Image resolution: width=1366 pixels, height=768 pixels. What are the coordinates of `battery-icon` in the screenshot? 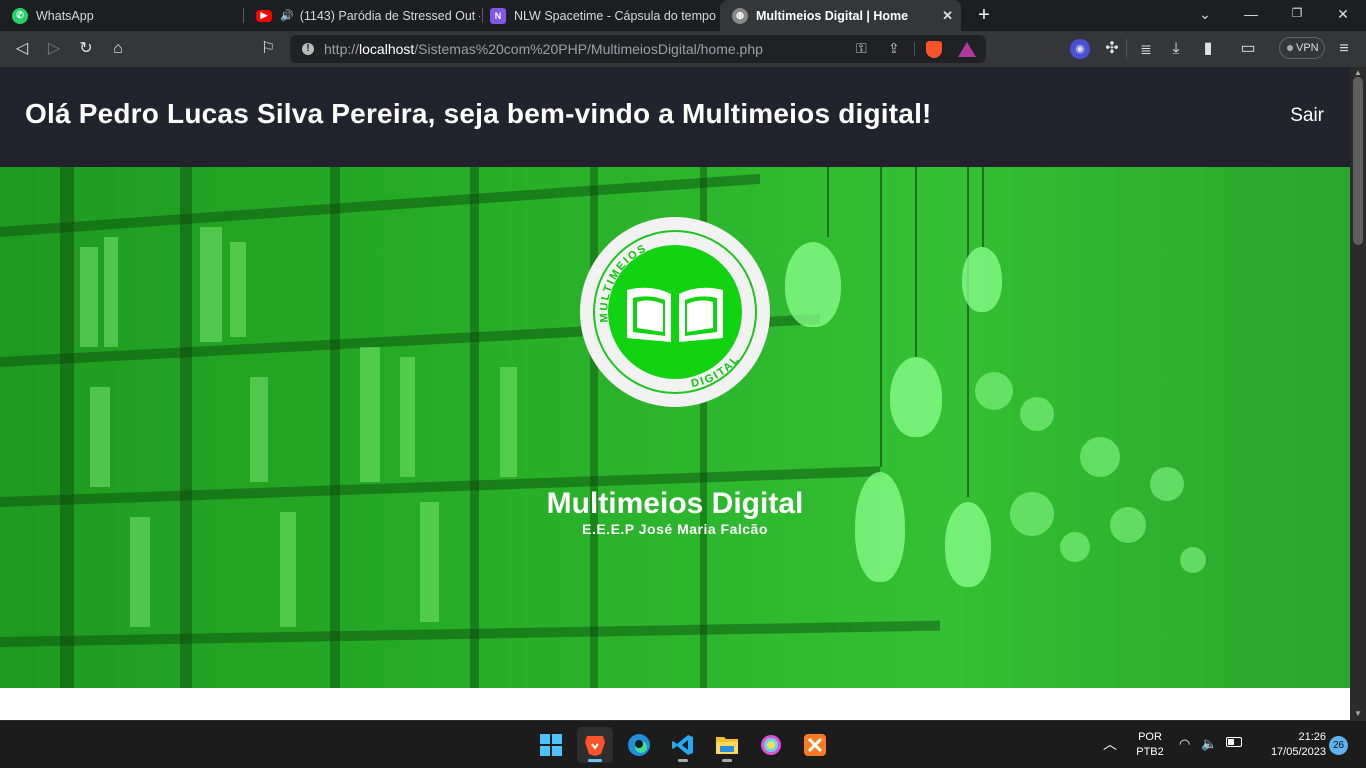 It's located at (1234, 742).